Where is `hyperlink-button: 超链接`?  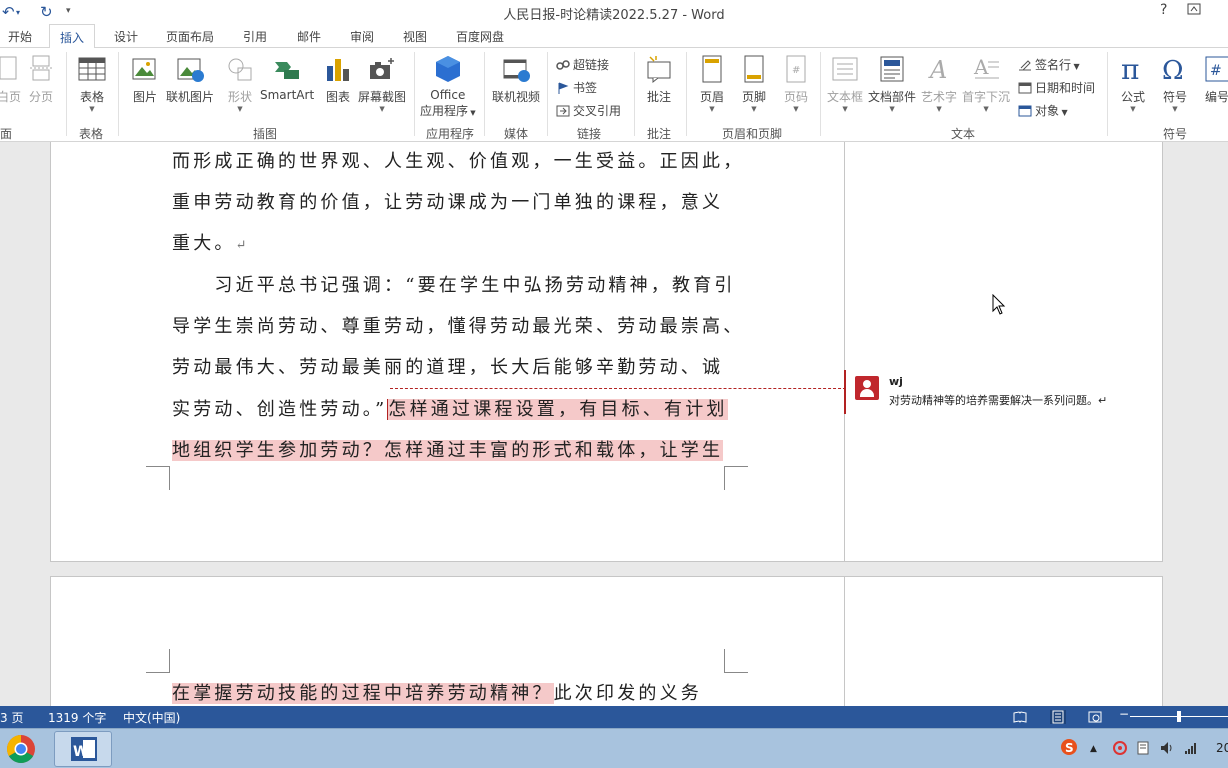
hyperlink-button: 超链接 is located at coordinates (582, 64).